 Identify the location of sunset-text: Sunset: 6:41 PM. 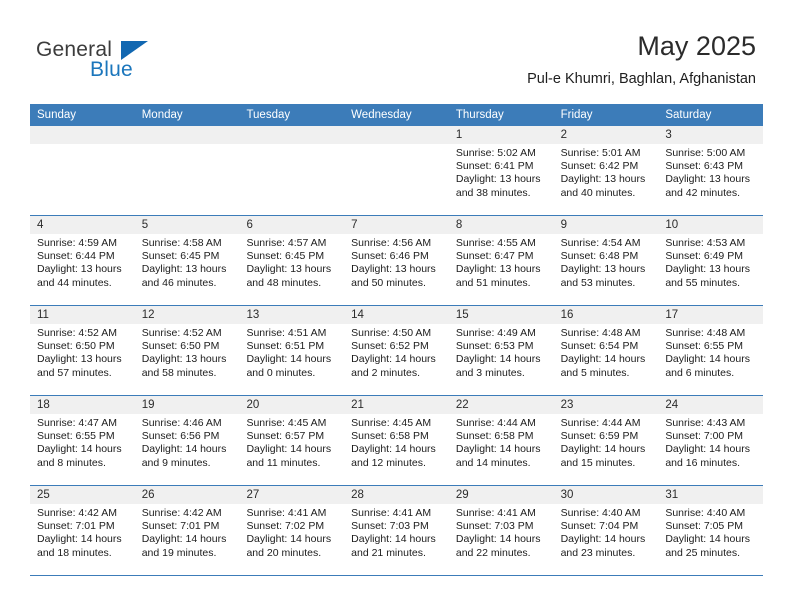
(494, 166).